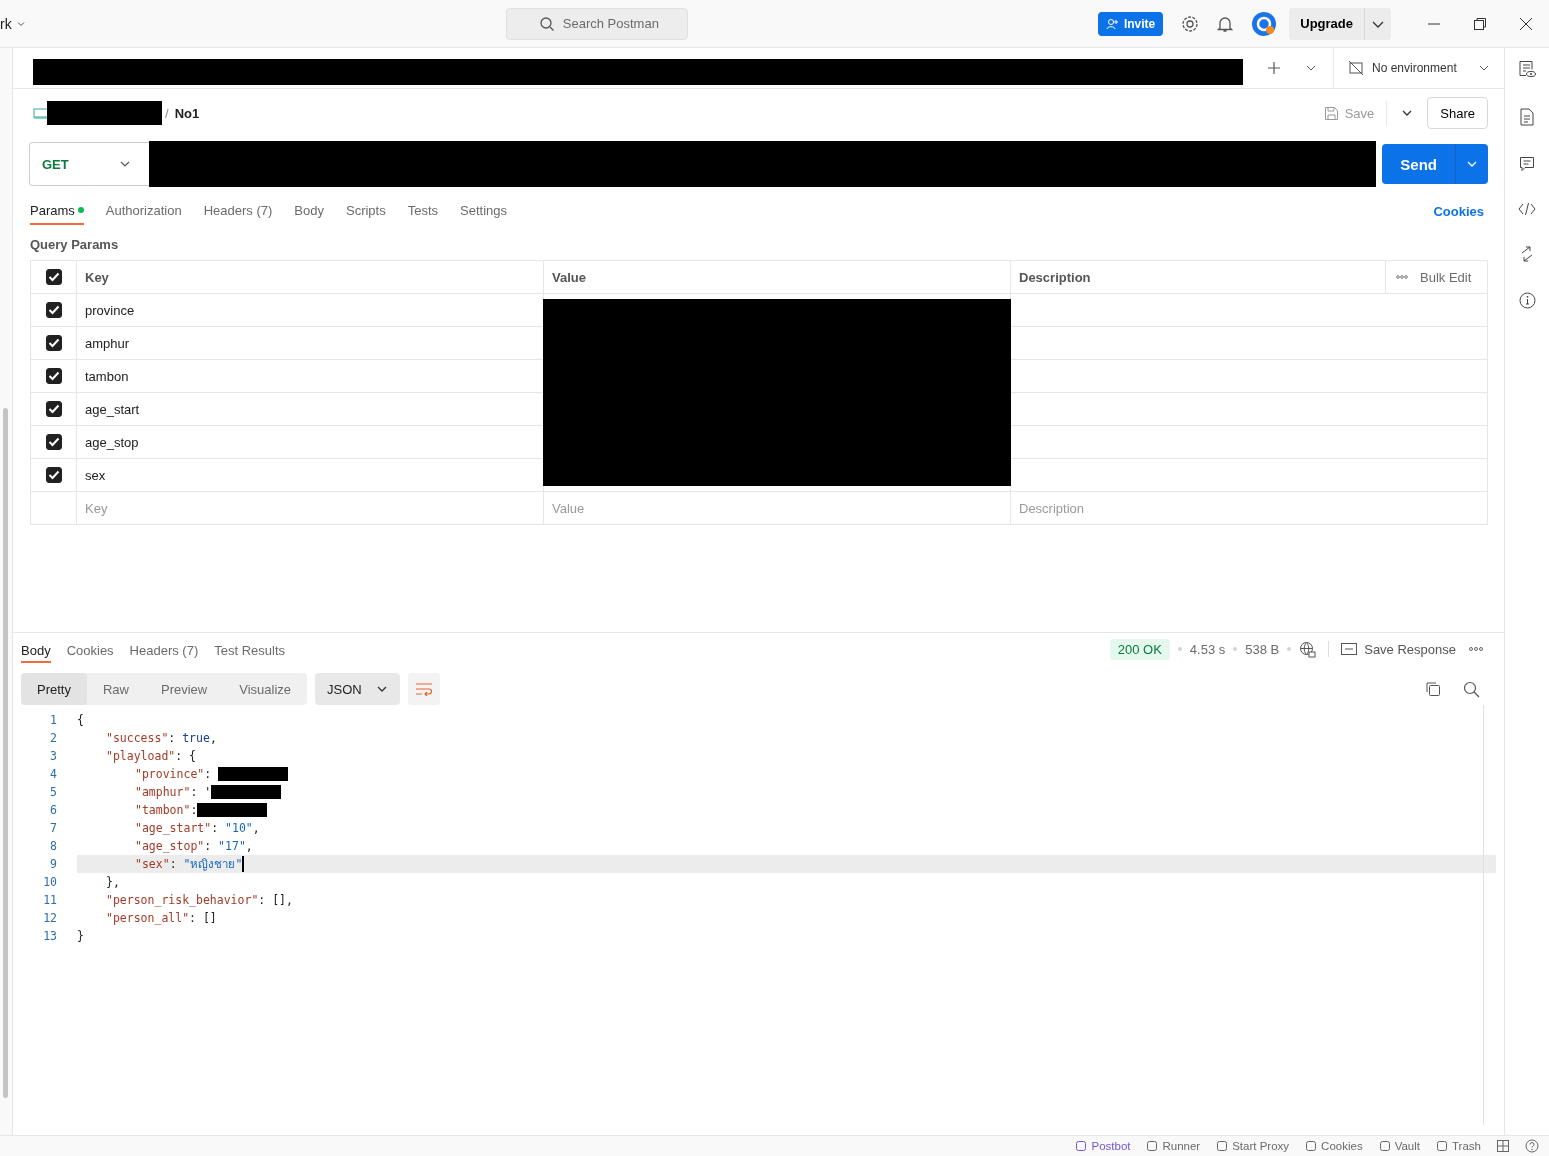  What do you see at coordinates (596, 23) in the screenshot?
I see `search-field: Search Postman` at bounding box center [596, 23].